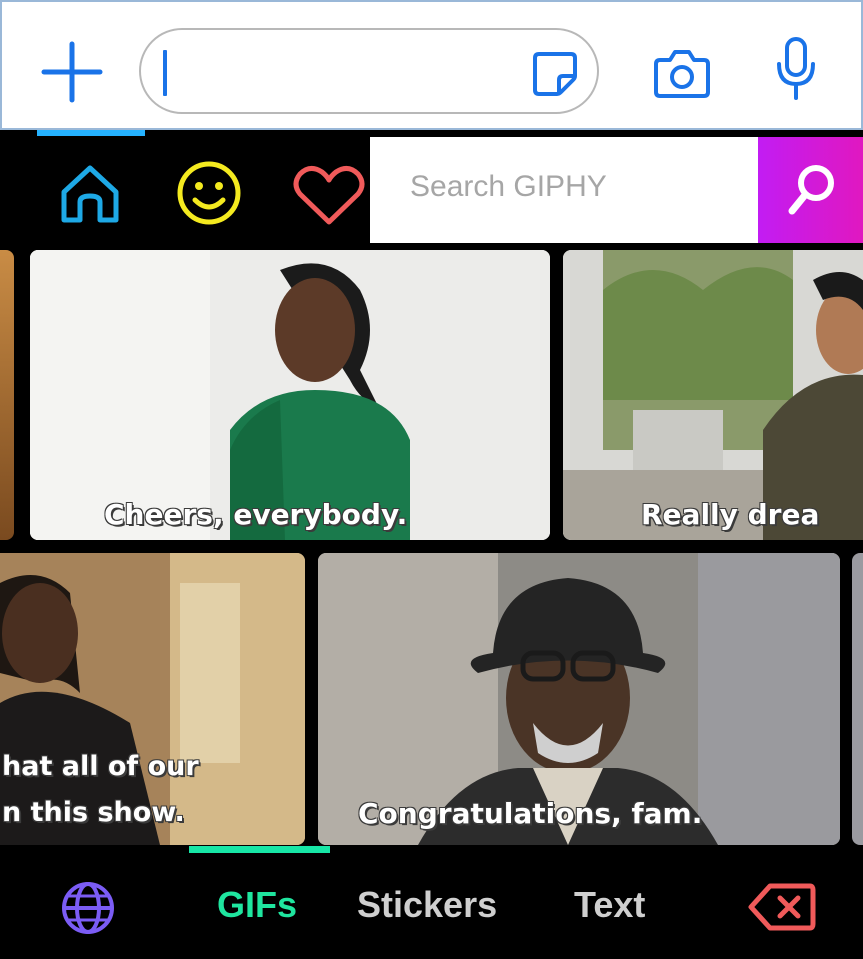 The image size is (863, 959). I want to click on search-button, so click(810, 190).